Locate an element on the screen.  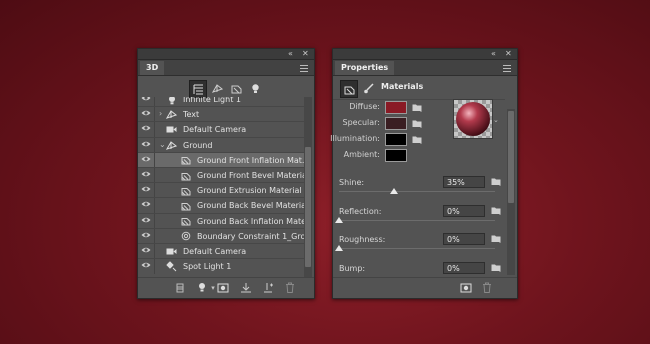
material-preview is located at coordinates (473, 119).